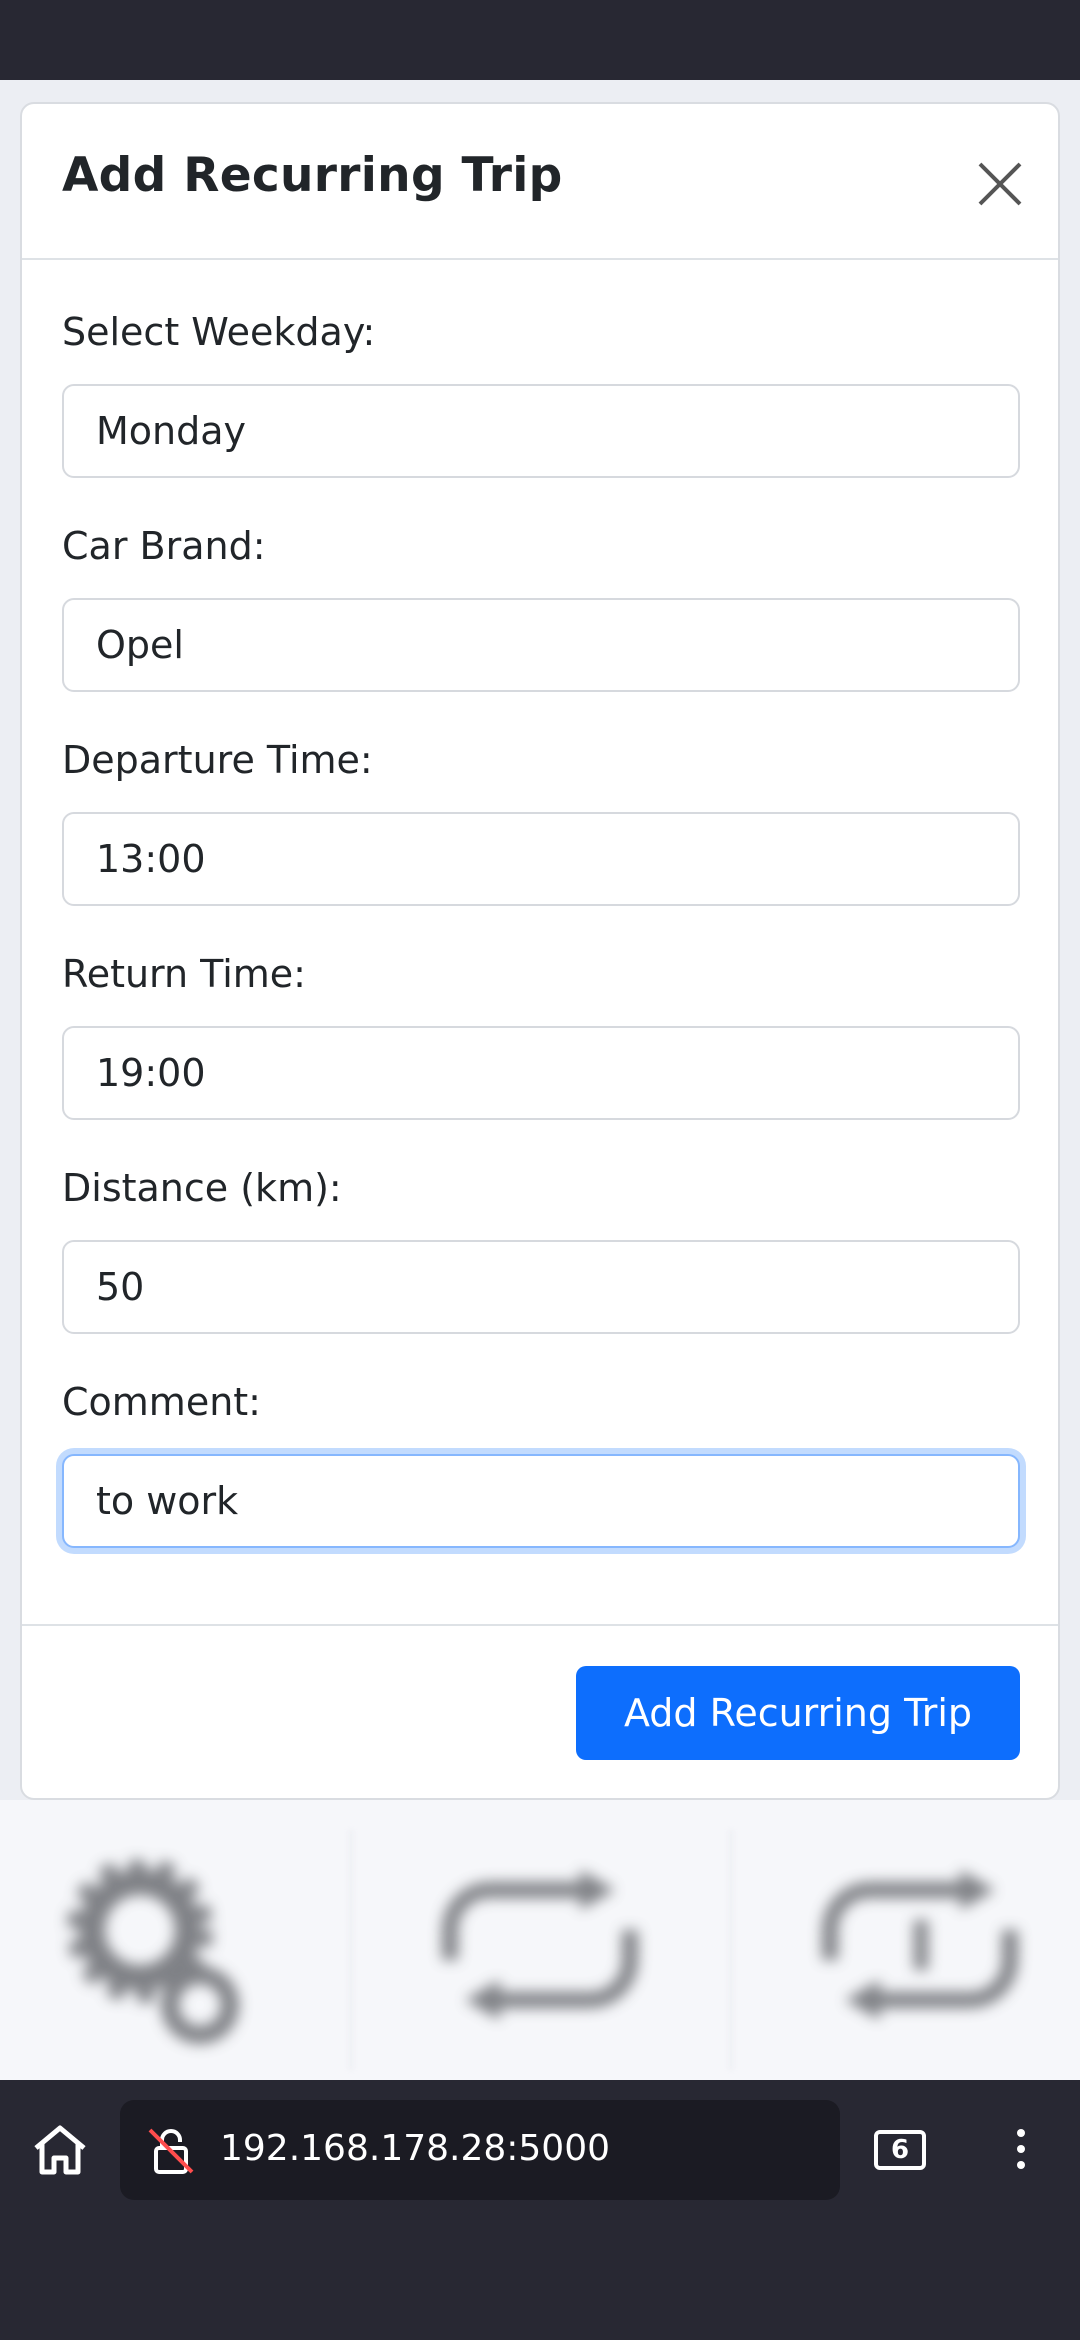  I want to click on tabs-button: 6, so click(900, 2150).